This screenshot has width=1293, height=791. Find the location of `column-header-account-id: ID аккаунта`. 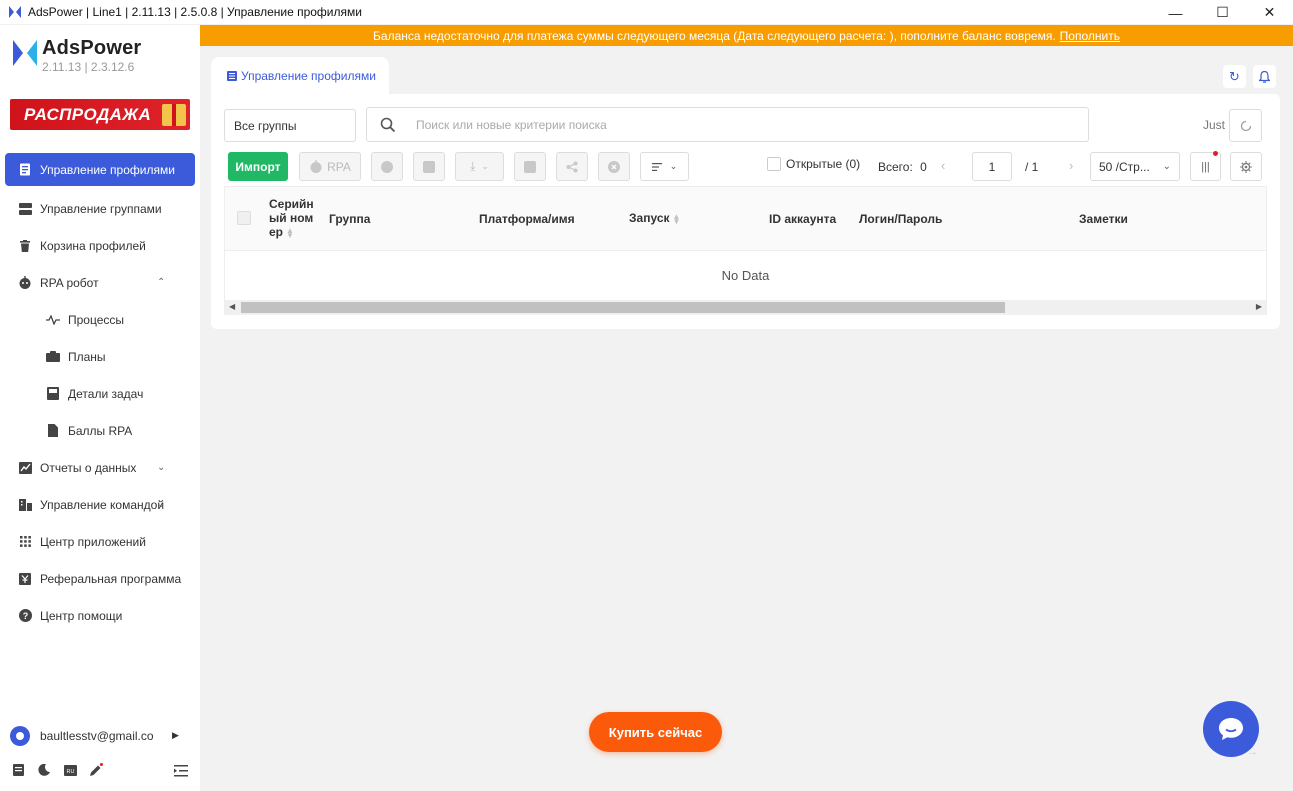

column-header-account-id: ID аккаунта is located at coordinates (803, 219).